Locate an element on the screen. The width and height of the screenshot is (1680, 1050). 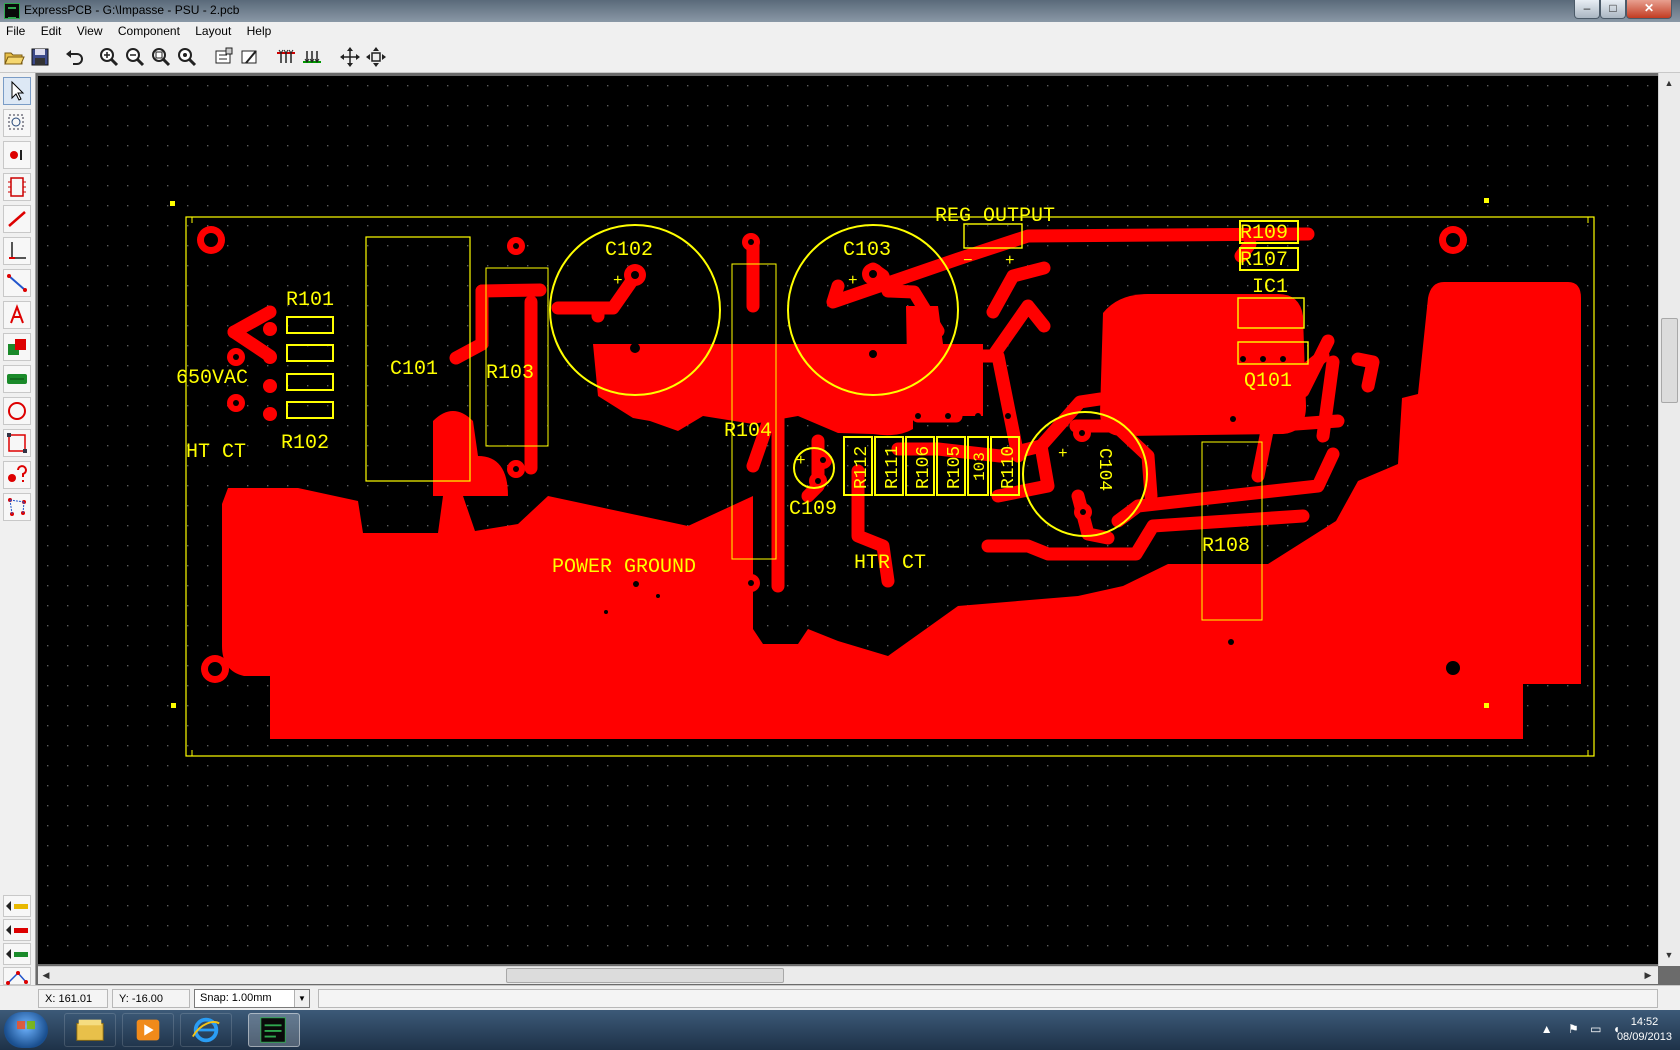
zoom-area-icon is located at coordinates (187, 57).